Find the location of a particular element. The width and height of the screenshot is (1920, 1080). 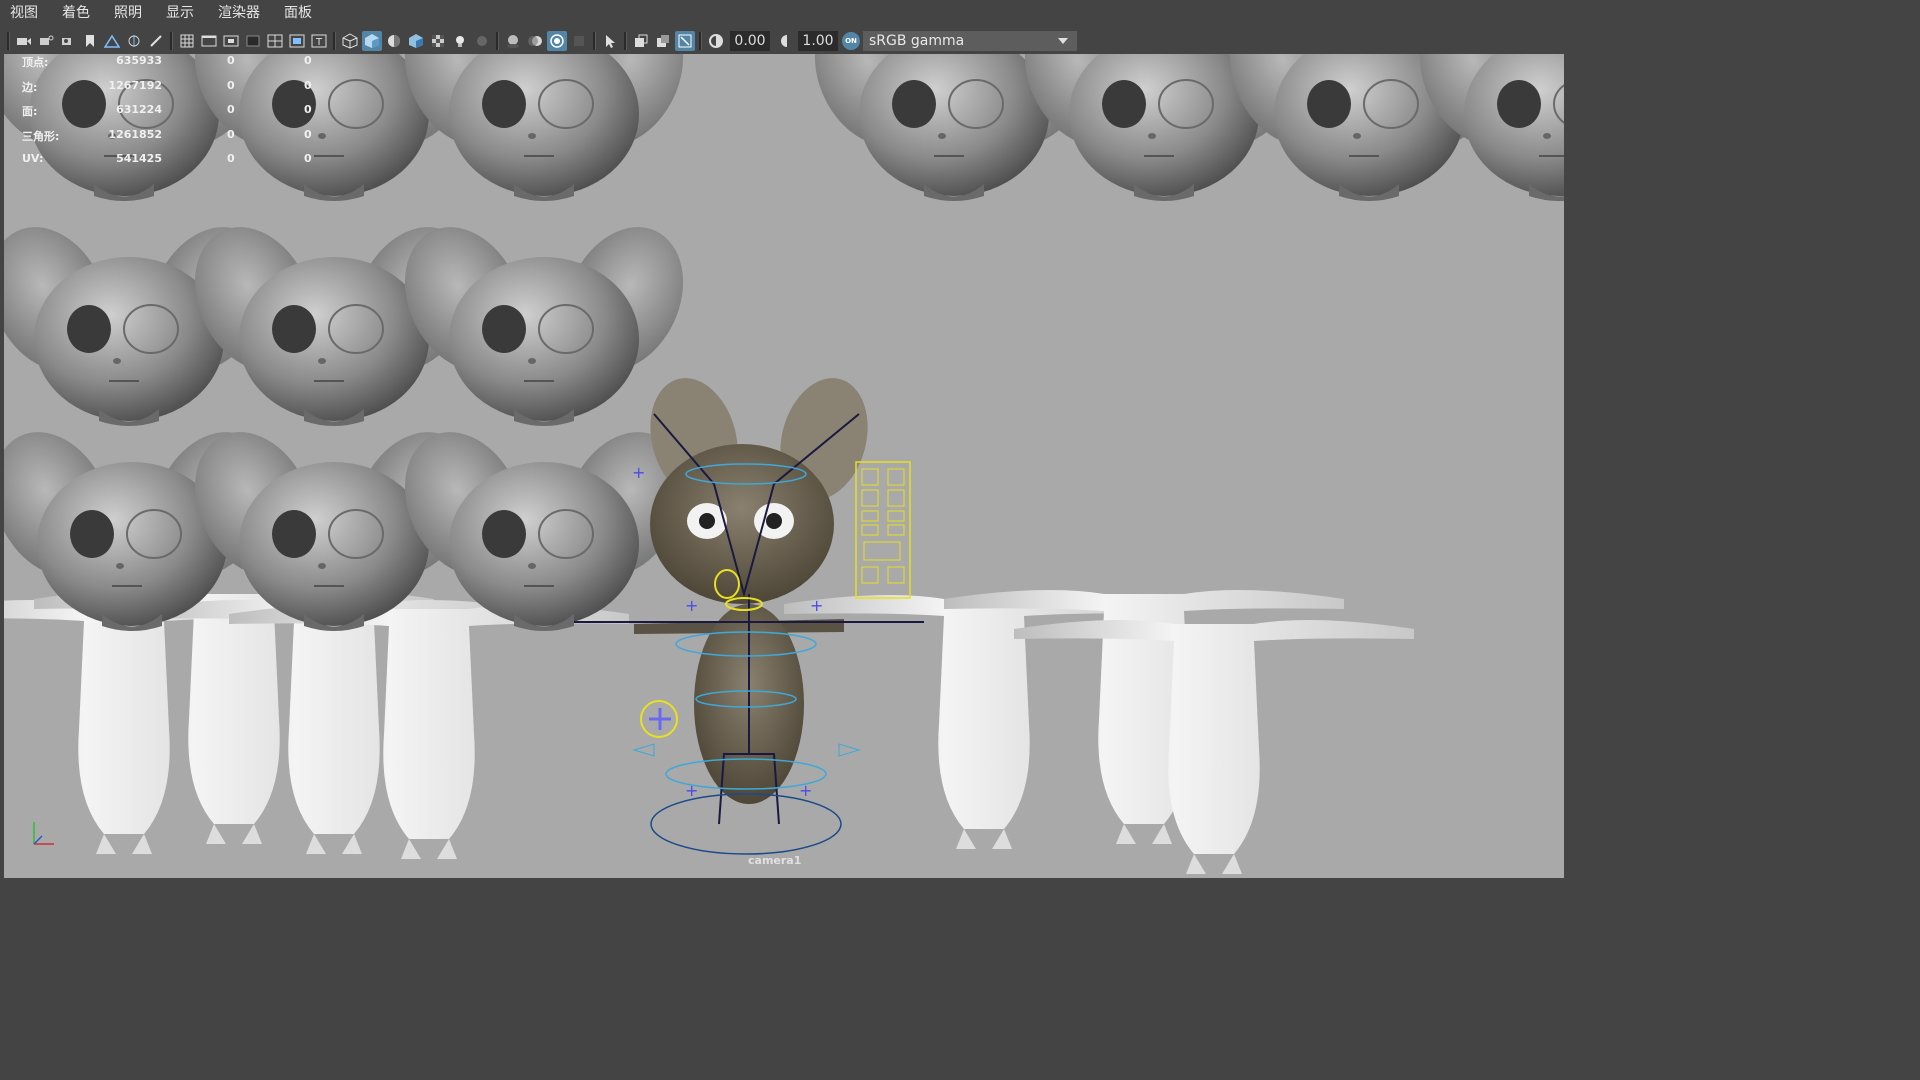

hud-value-total: 1261852 is located at coordinates (135, 134).